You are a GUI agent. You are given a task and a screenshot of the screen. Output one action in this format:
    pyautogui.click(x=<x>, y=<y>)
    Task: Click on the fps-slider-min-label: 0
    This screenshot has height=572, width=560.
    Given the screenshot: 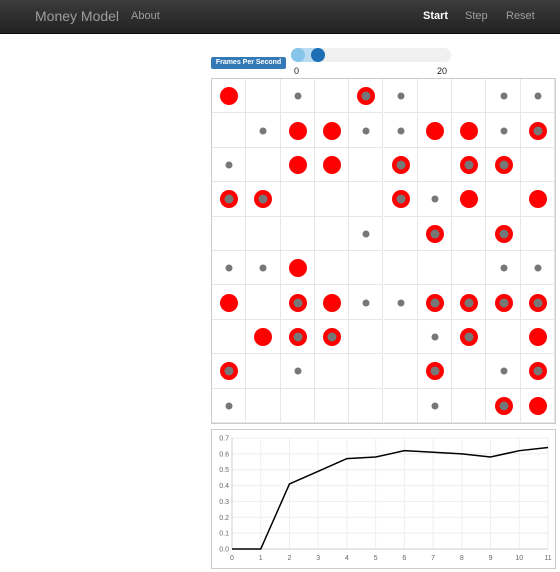 What is the action you would take?
    pyautogui.click(x=297, y=71)
    